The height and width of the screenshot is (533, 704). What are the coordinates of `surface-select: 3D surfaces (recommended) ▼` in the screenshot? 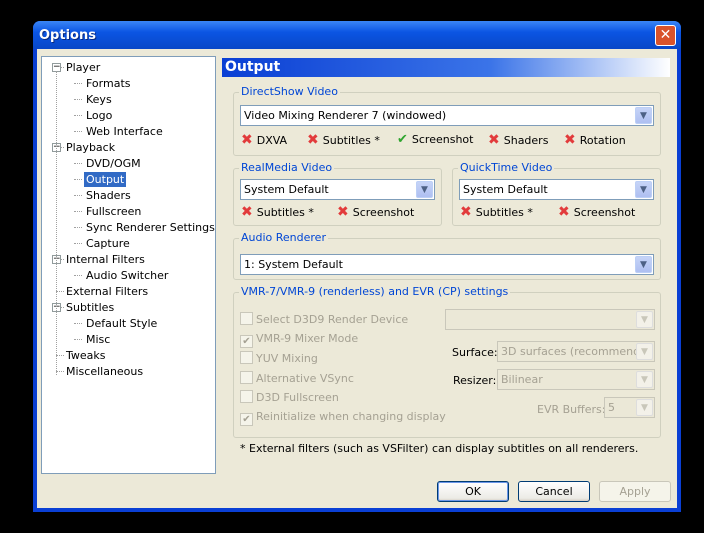 It's located at (576, 351).